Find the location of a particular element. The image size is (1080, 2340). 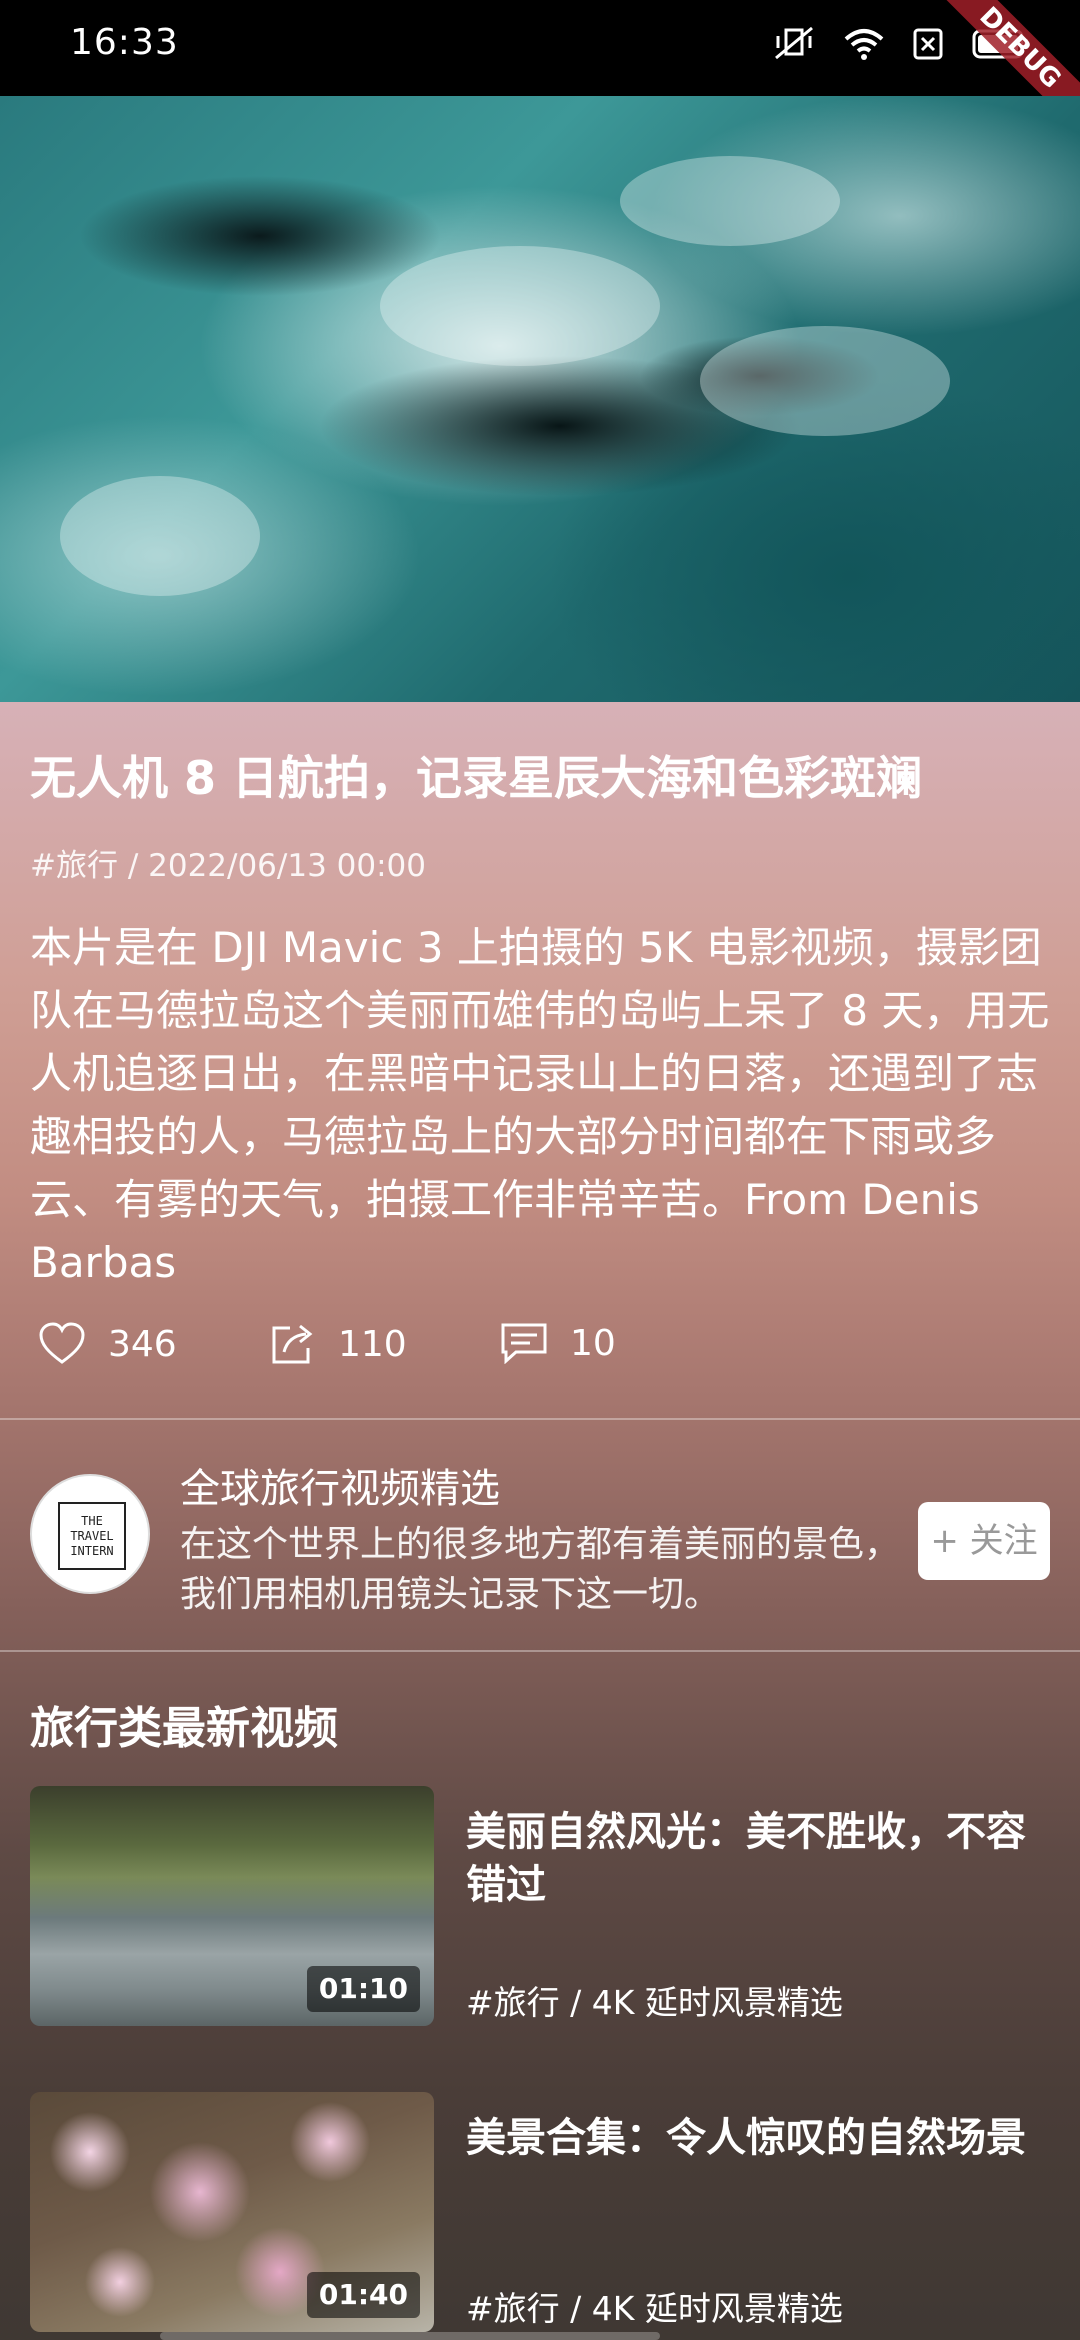

channel-avatar: THE TRAVEL INTERN is located at coordinates (90, 1534).